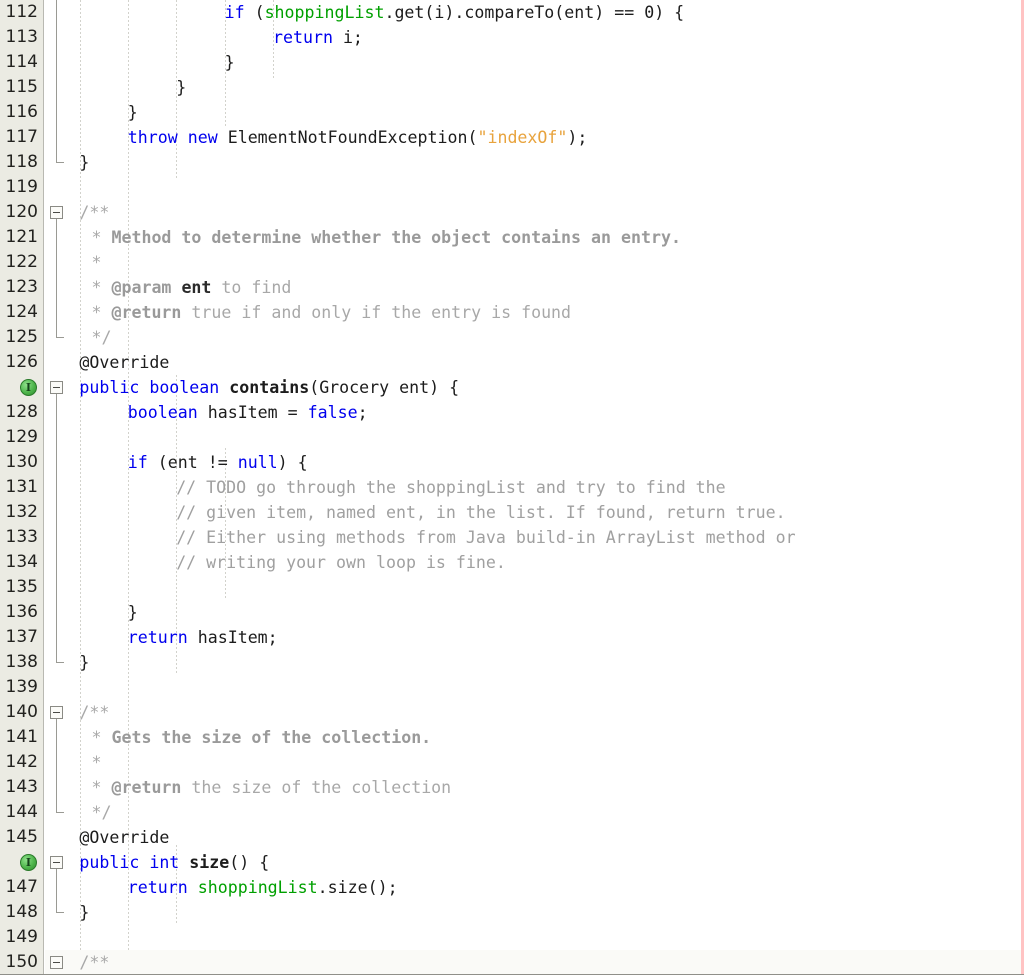 The width and height of the screenshot is (1024, 975). What do you see at coordinates (21, 912) in the screenshot?
I see `line-number: 148` at bounding box center [21, 912].